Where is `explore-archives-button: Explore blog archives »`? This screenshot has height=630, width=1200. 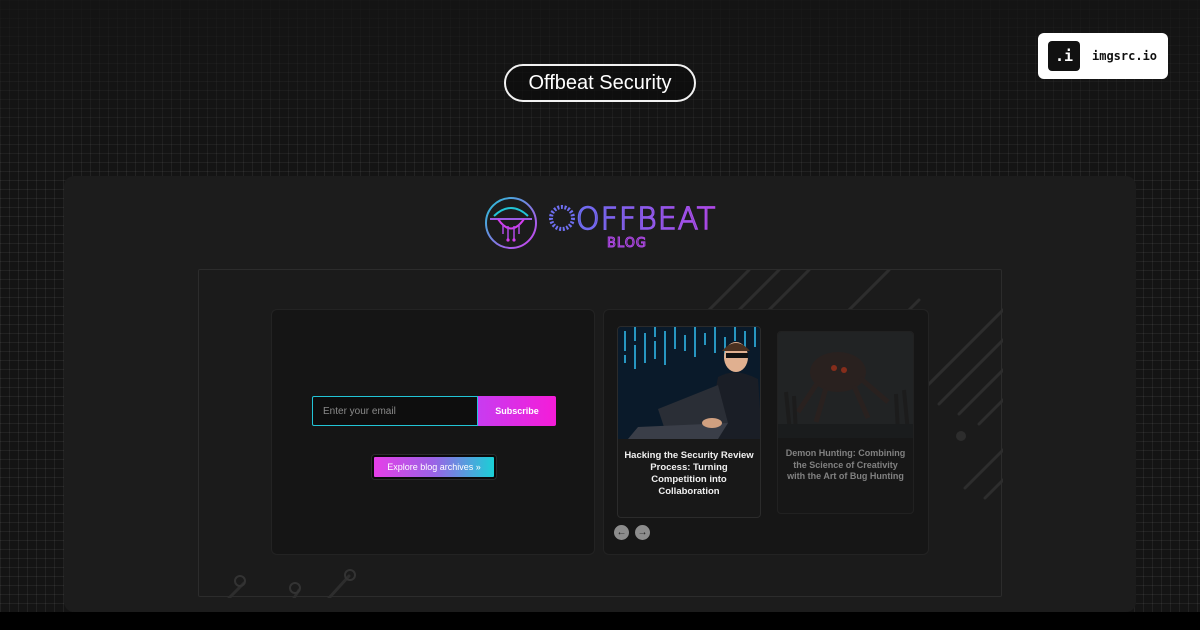
explore-archives-button: Explore blog archives » is located at coordinates (434, 467).